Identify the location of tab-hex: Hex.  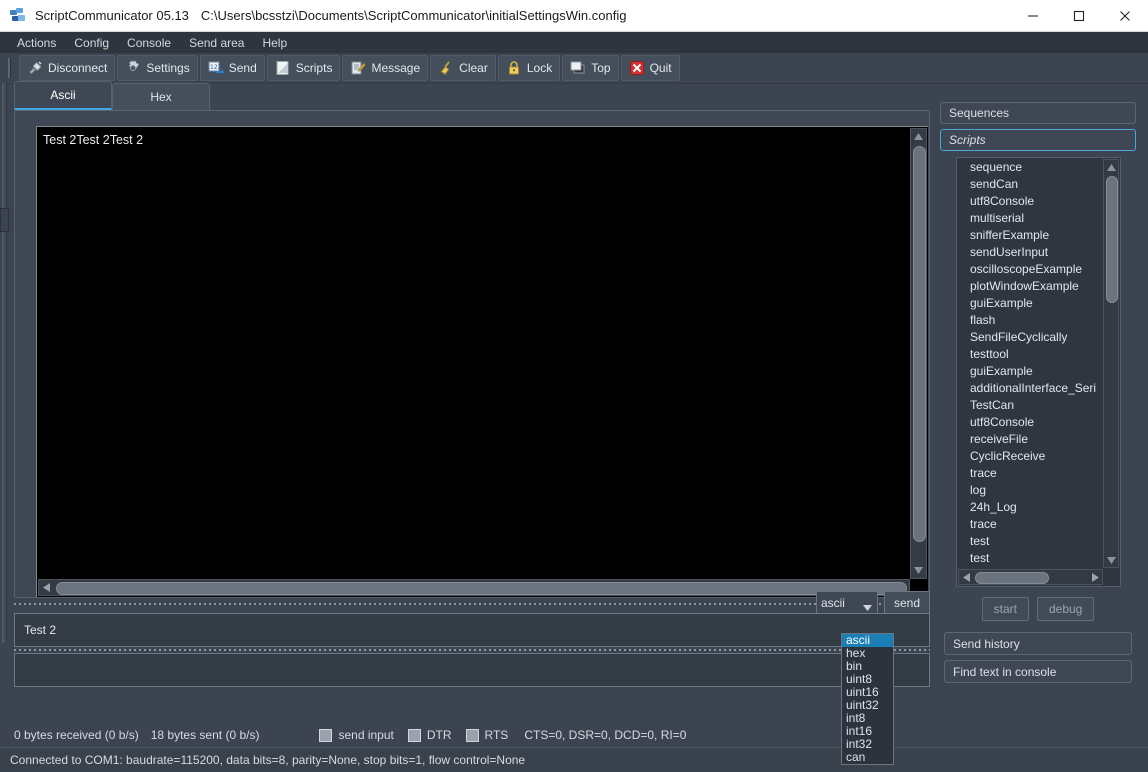
(161, 96).